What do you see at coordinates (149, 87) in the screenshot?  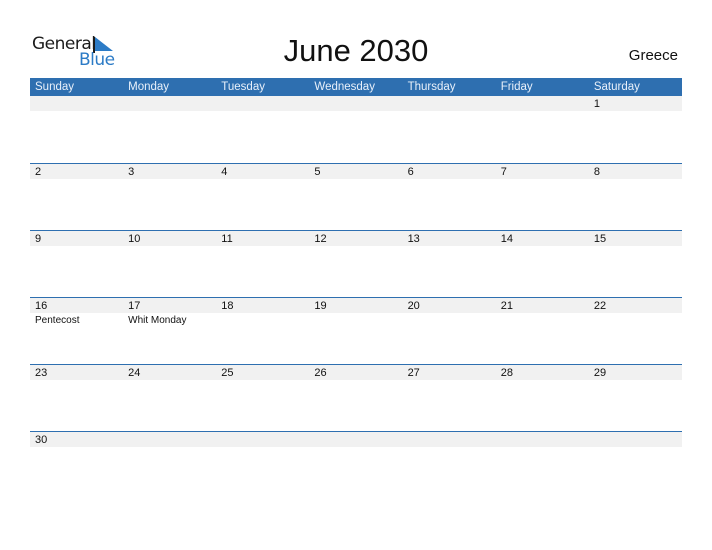 I see `weekday-monday: Monday` at bounding box center [149, 87].